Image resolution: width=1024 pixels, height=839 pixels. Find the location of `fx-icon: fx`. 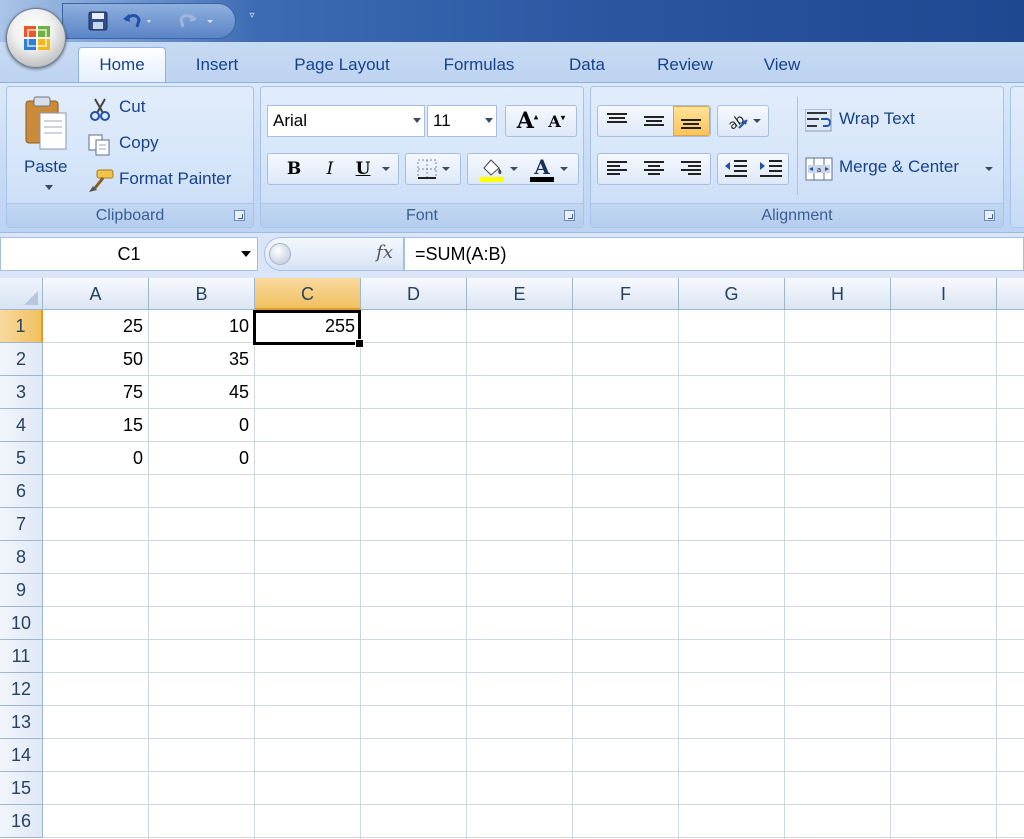

fx-icon: fx is located at coordinates (384, 252).